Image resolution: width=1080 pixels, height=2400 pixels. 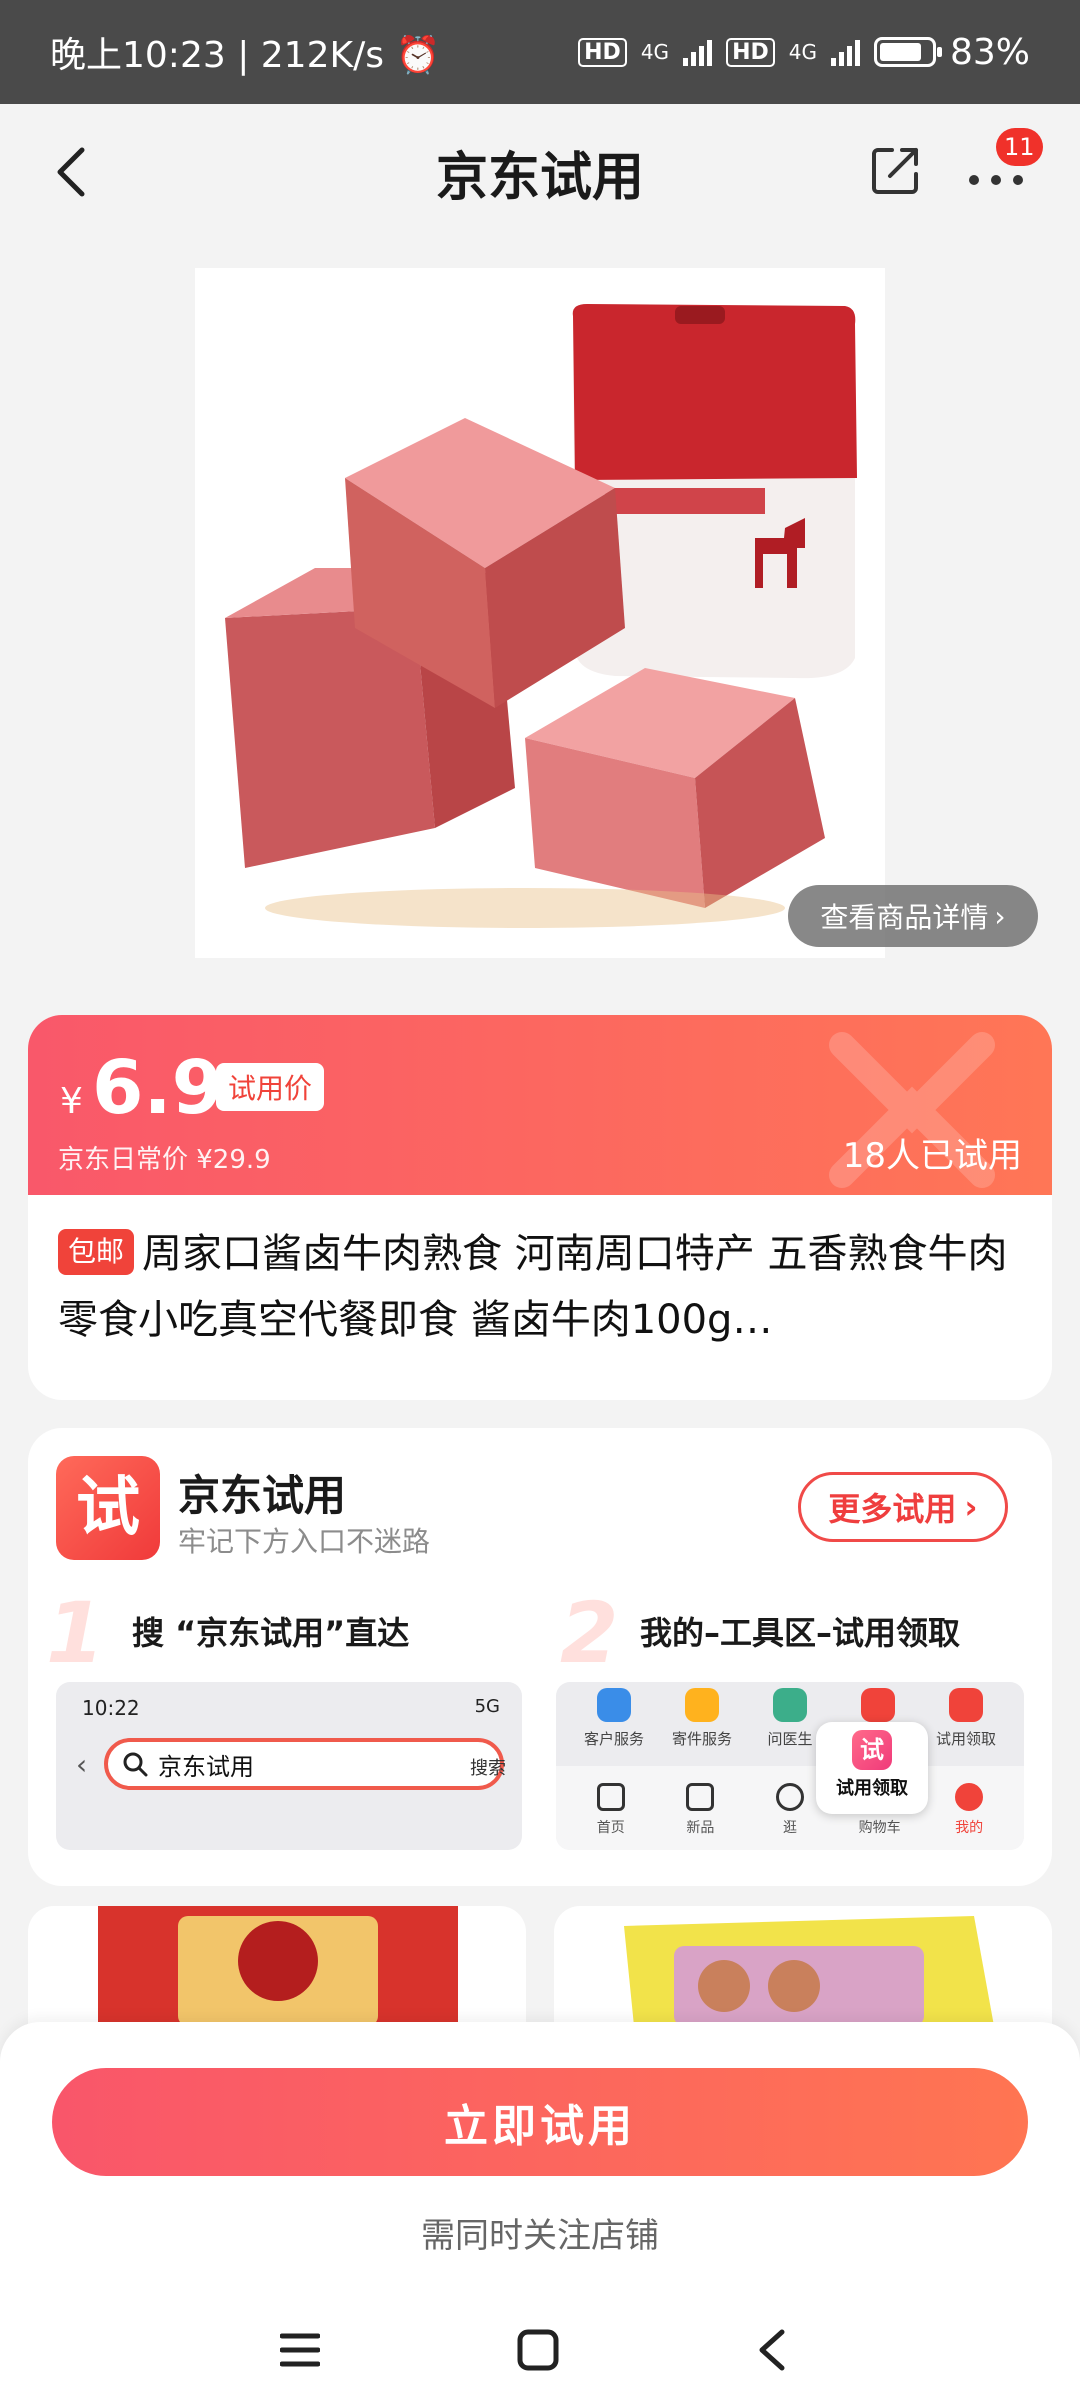 I want to click on more-trials-button: 更多试用 ›, so click(x=903, y=1507).